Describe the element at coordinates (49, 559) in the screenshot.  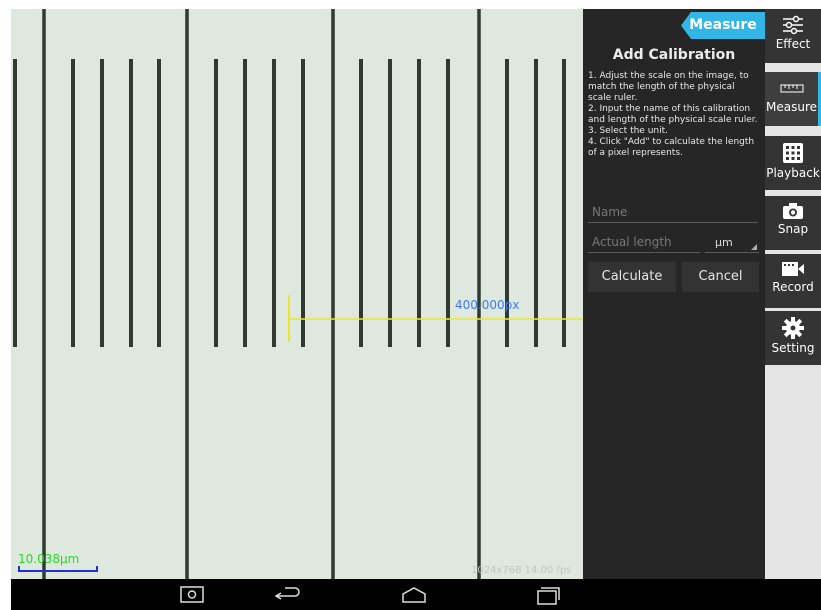
I see `scale-bar-label: 10.038µm` at that location.